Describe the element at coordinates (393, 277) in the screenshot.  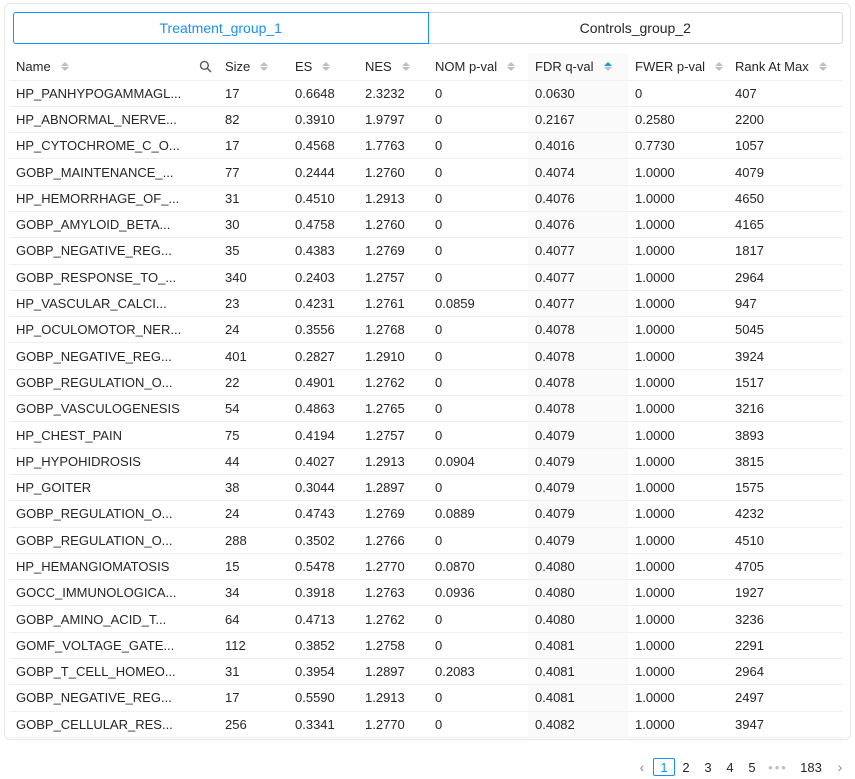
I see `table-cell: 1.2757` at that location.